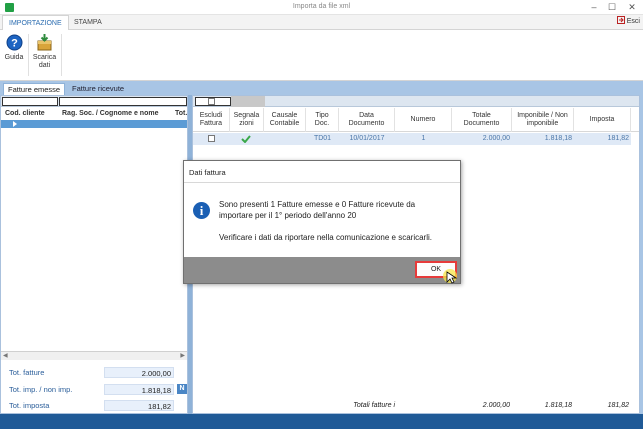 The width and height of the screenshot is (643, 429). Describe the element at coordinates (288, 215) in the screenshot. I see `dialog-message-line2: importare per il 1° periodo dell'anno 20` at that location.